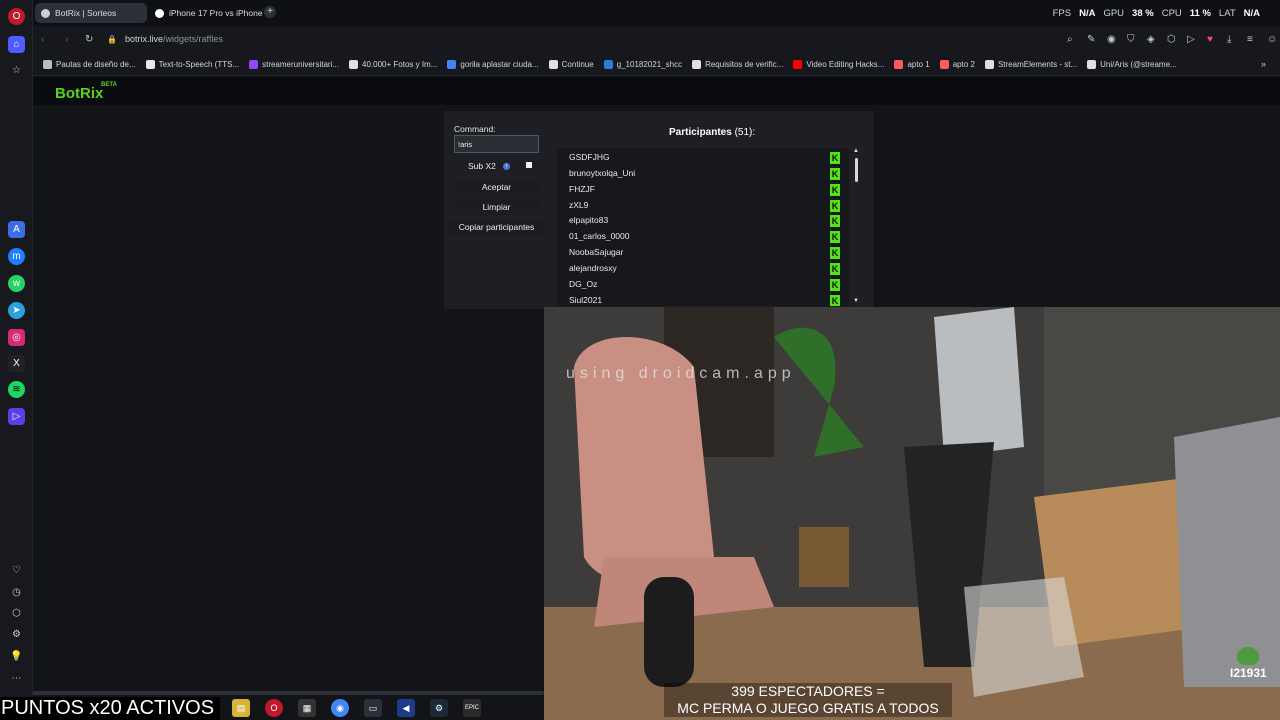  What do you see at coordinates (16, 16) in the screenshot?
I see `opera-logo-icon: O` at bounding box center [16, 16].